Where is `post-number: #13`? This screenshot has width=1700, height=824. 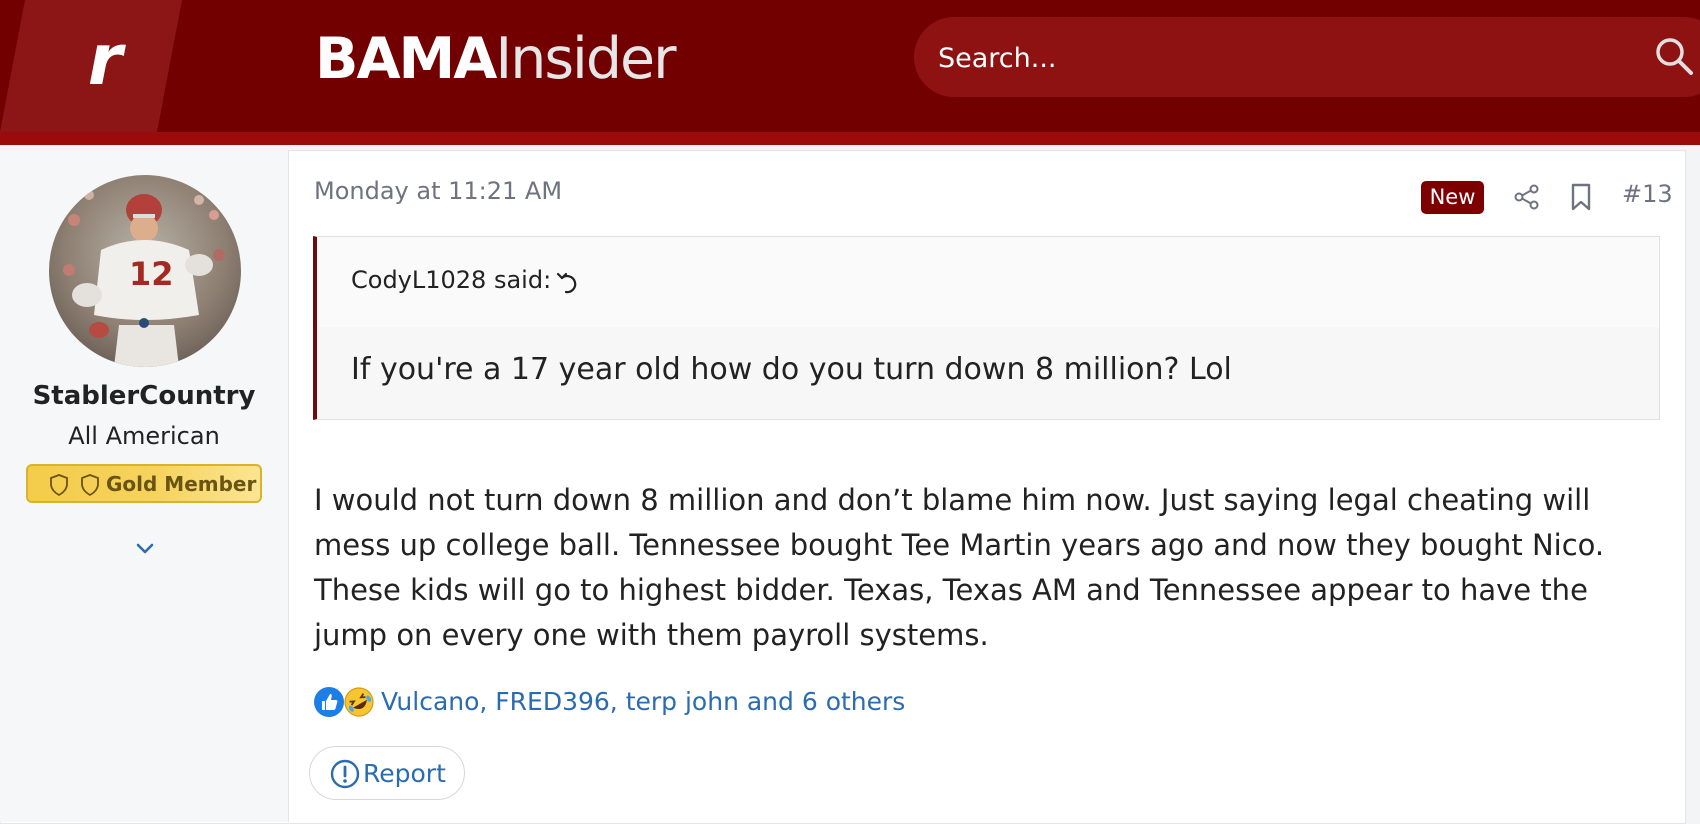
post-number: #13 is located at coordinates (1647, 194).